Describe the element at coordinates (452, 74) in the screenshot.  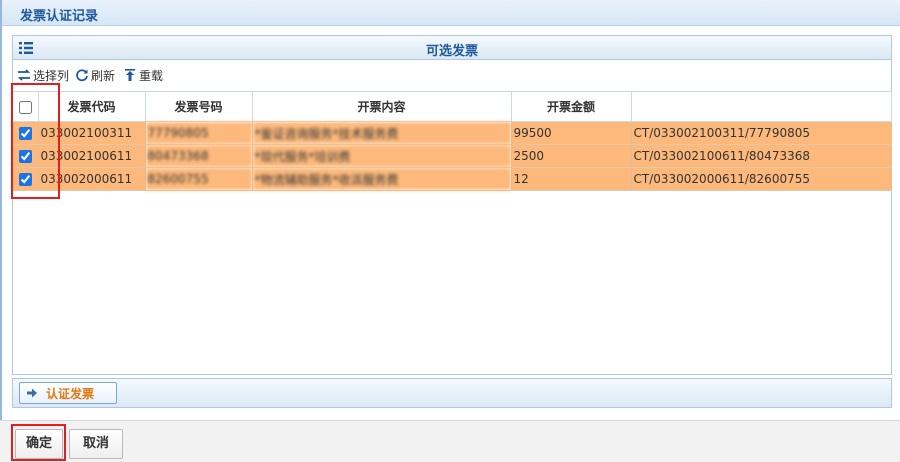
I see `grid-toolbar: 选择列 刷新 重载` at that location.